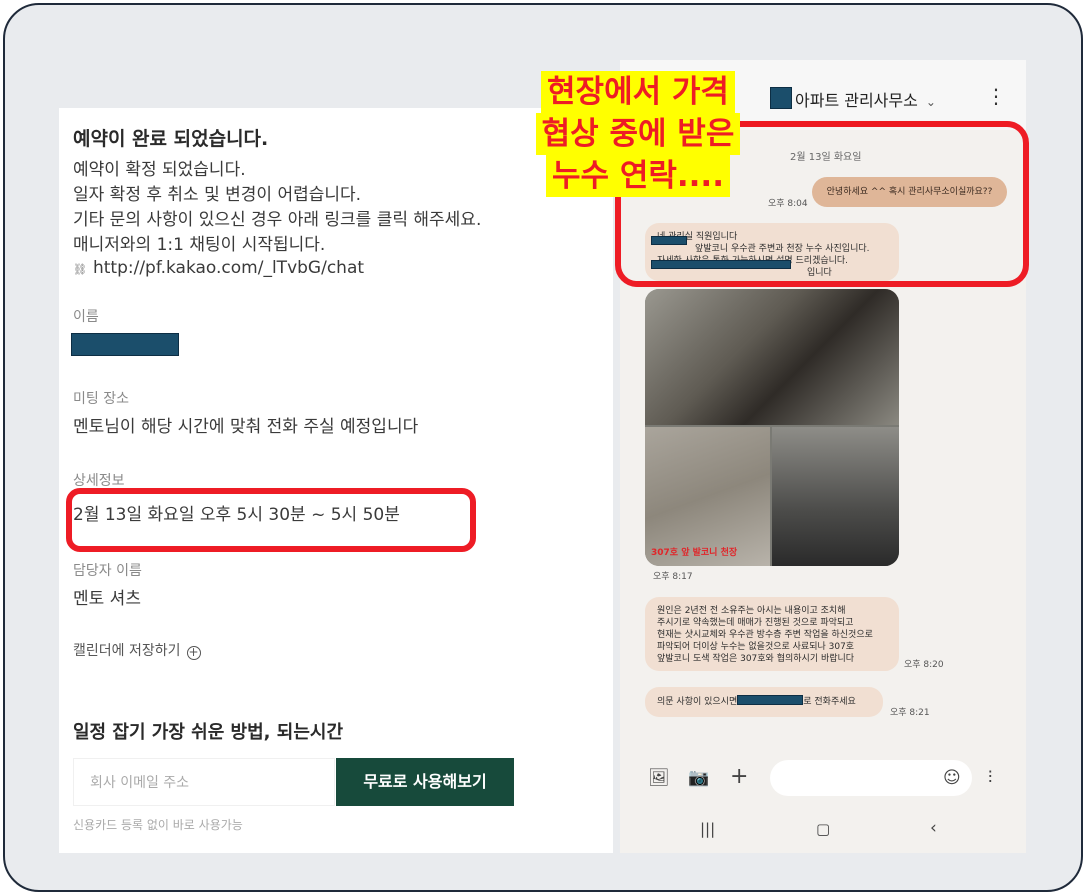 The height and width of the screenshot is (895, 1086). Describe the element at coordinates (246, 427) in the screenshot. I see `meeting-place-value: 멘토님이 해당 시간에 맞춰 전화 주실 예정입니다` at that location.